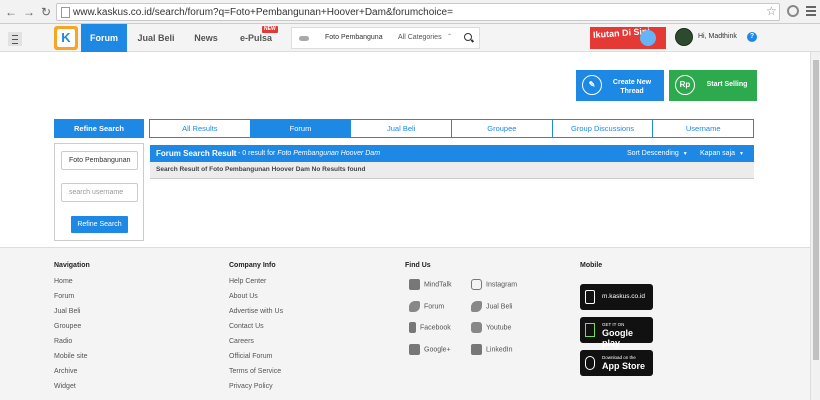 The image size is (820, 400). I want to click on footer-link: Jual Beli, so click(72, 315).